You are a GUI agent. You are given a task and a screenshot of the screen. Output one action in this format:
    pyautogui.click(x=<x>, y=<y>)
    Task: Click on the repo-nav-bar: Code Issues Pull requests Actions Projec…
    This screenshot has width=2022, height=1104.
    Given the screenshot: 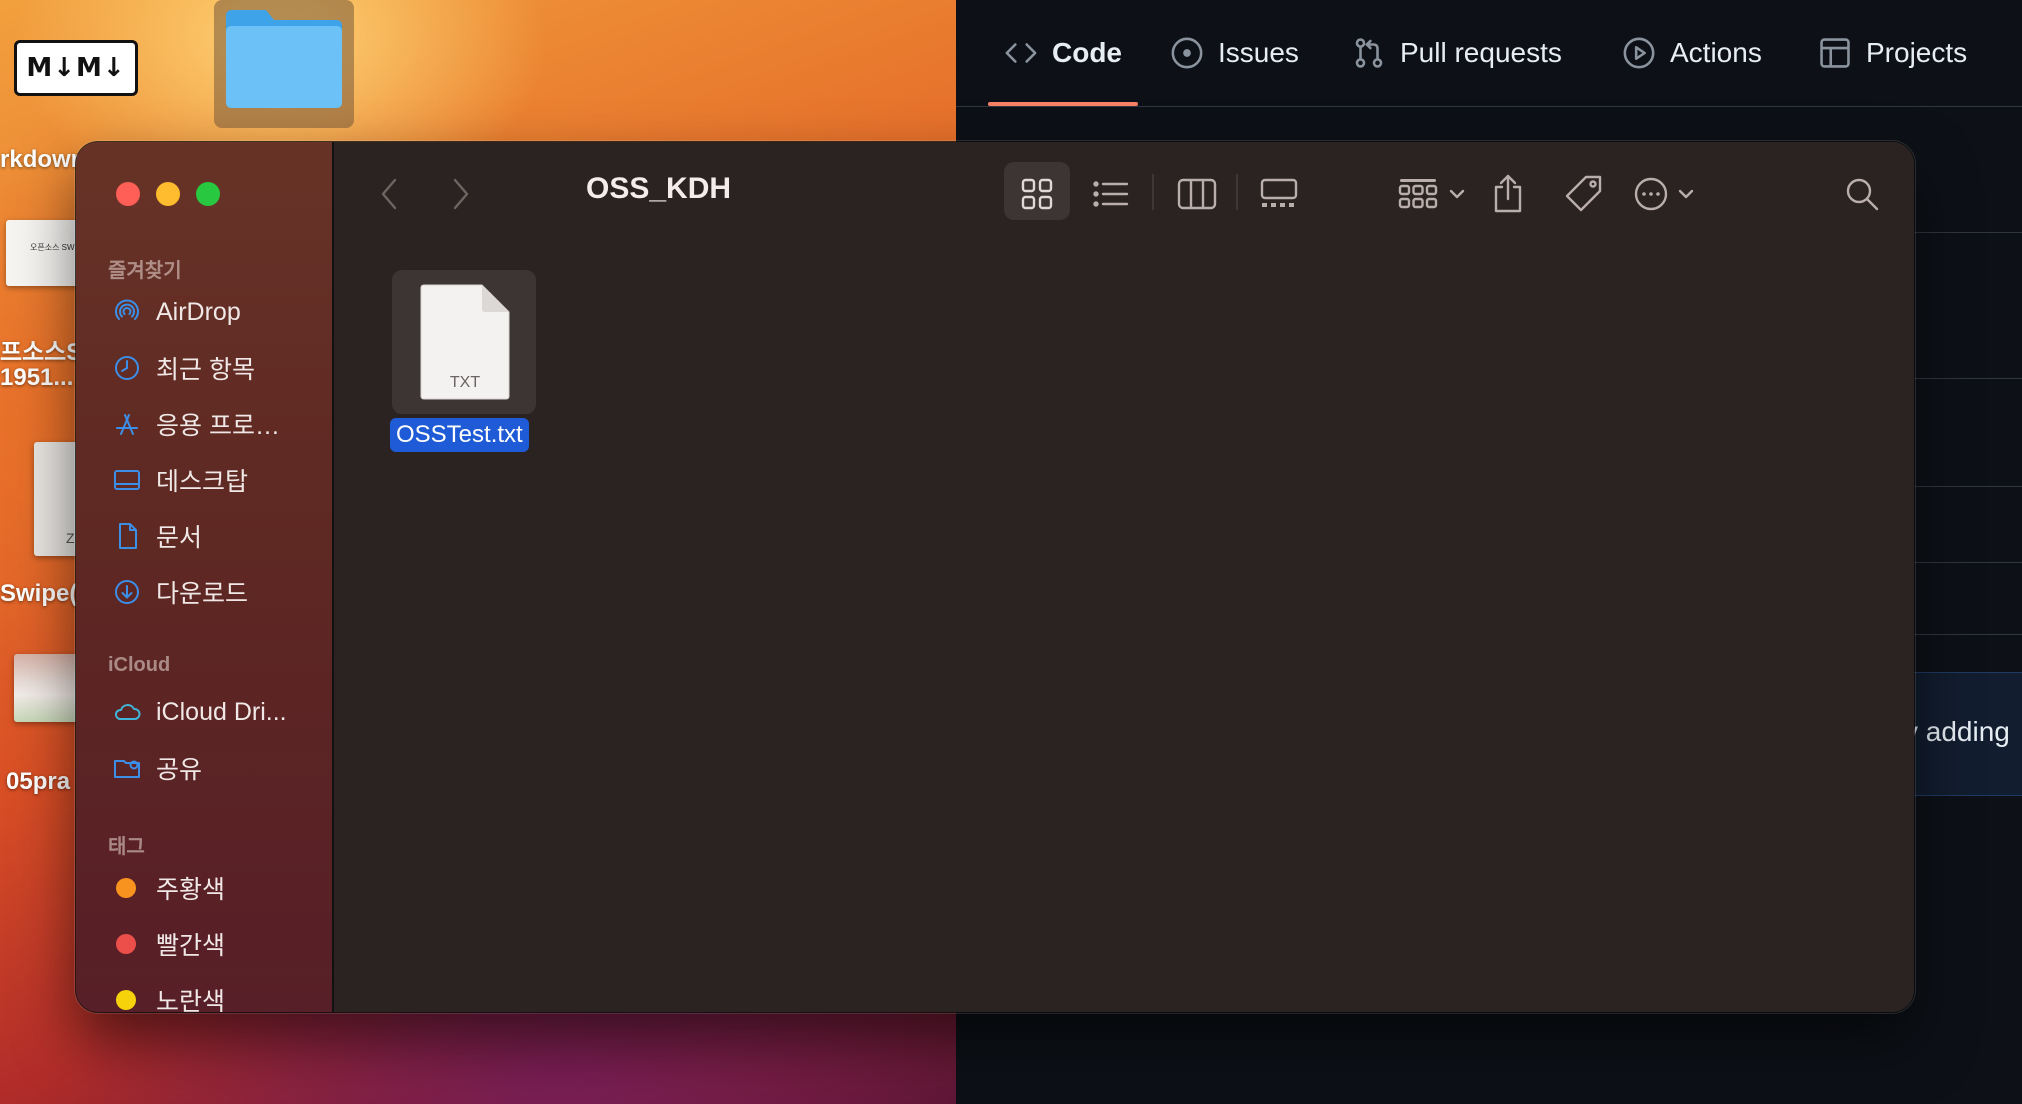 What is the action you would take?
    pyautogui.click(x=1489, y=53)
    